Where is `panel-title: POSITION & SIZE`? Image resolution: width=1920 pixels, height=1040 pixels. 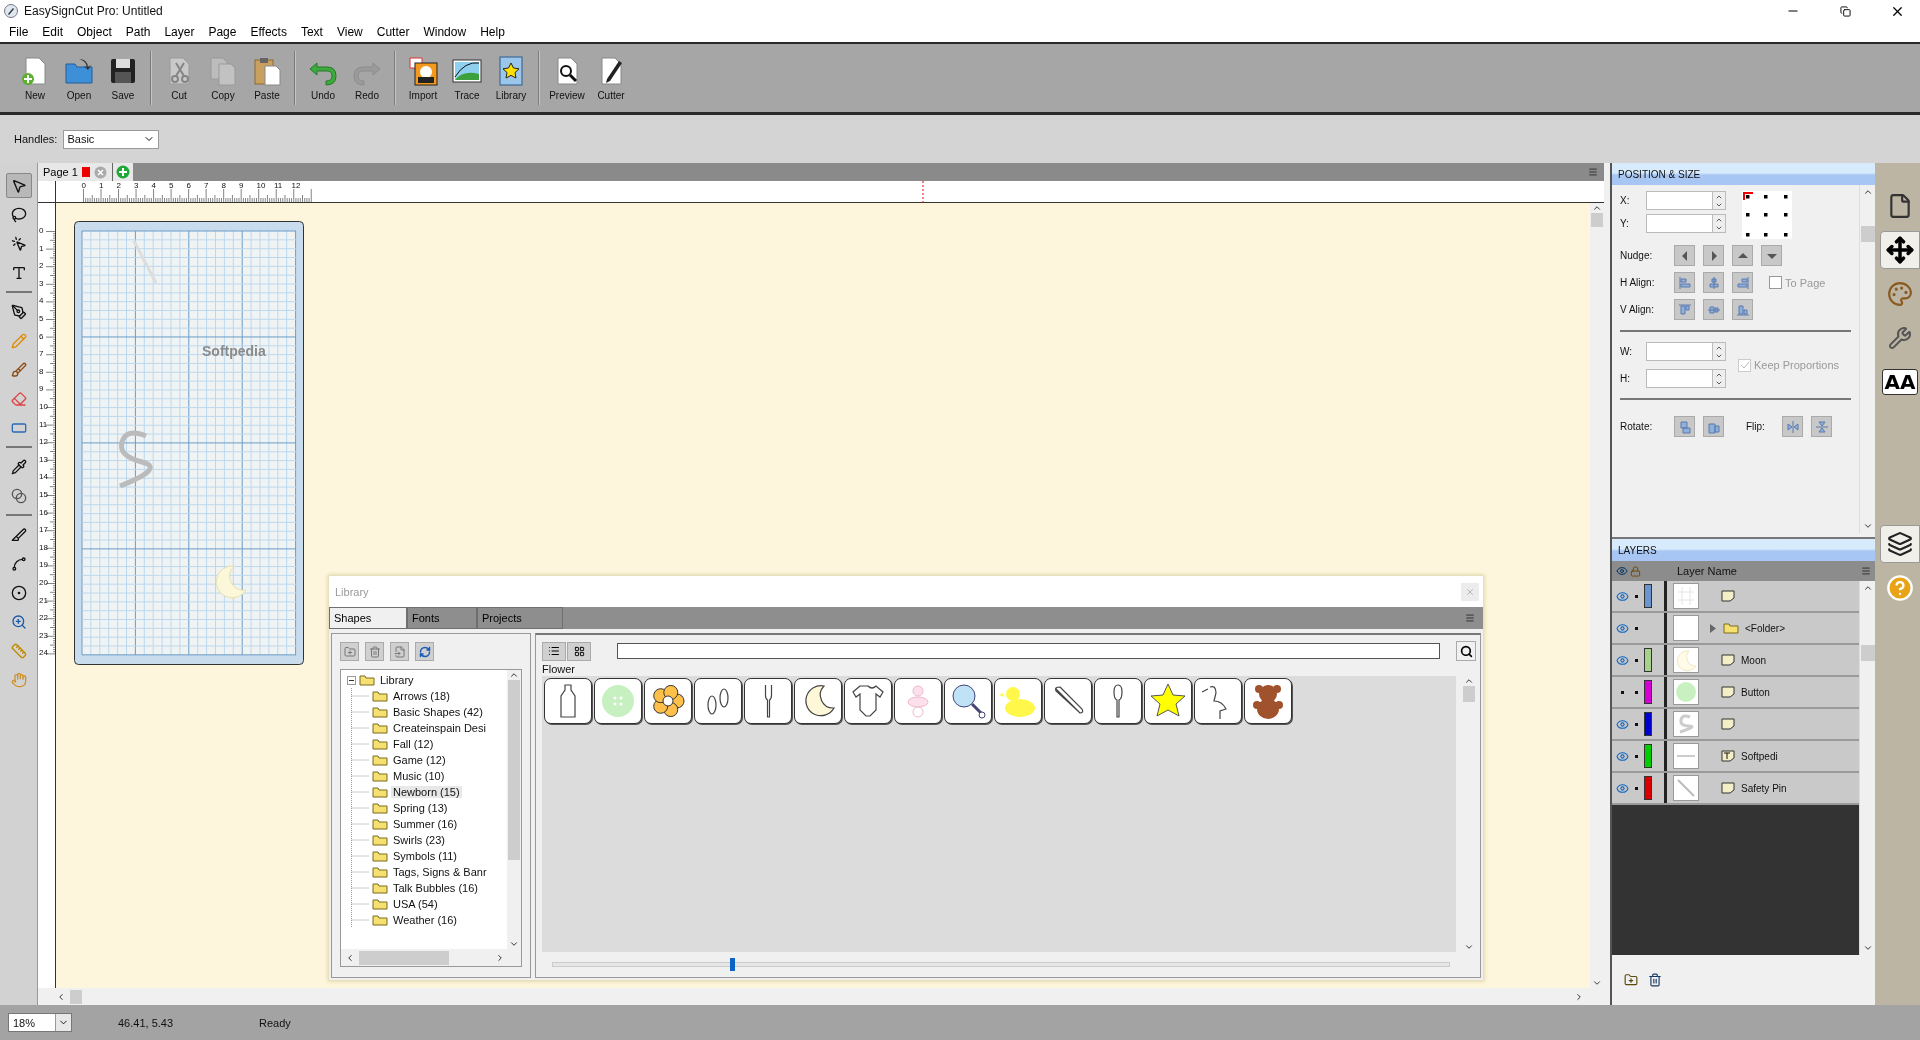
panel-title: POSITION & SIZE is located at coordinates (1743, 174).